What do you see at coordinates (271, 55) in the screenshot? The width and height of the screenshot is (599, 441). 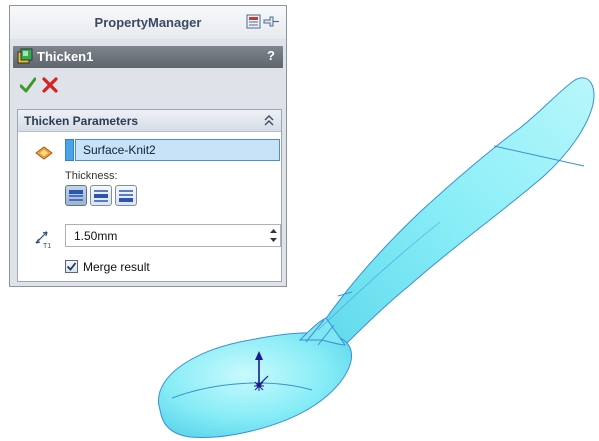 I see `help-button: ?` at bounding box center [271, 55].